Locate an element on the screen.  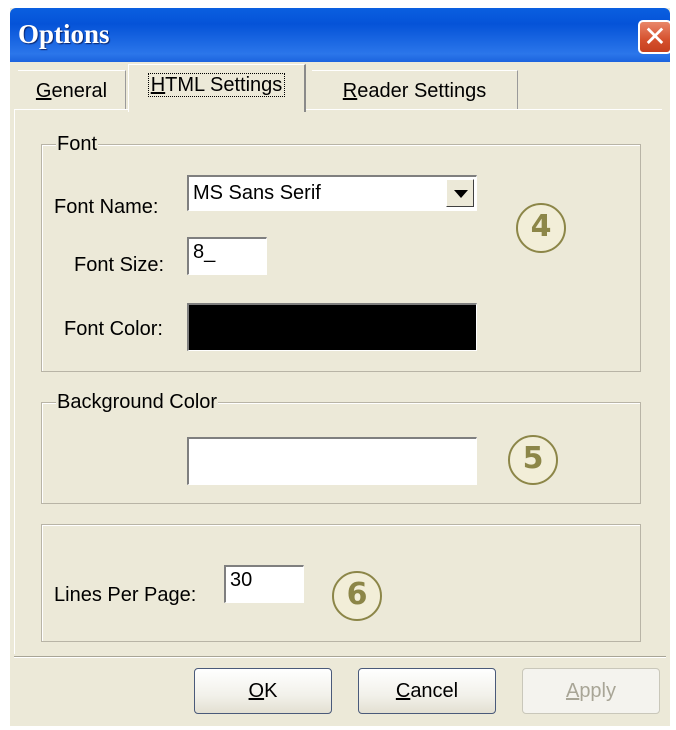
tab-reader-settings-accel: R is located at coordinates (350, 91).